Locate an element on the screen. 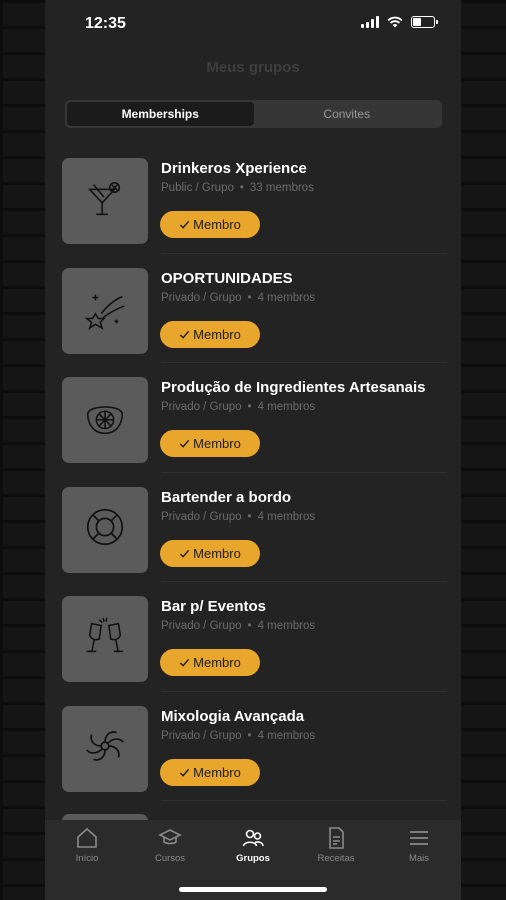 This screenshot has height=900, width=506. menu-icon is located at coordinates (419, 838).